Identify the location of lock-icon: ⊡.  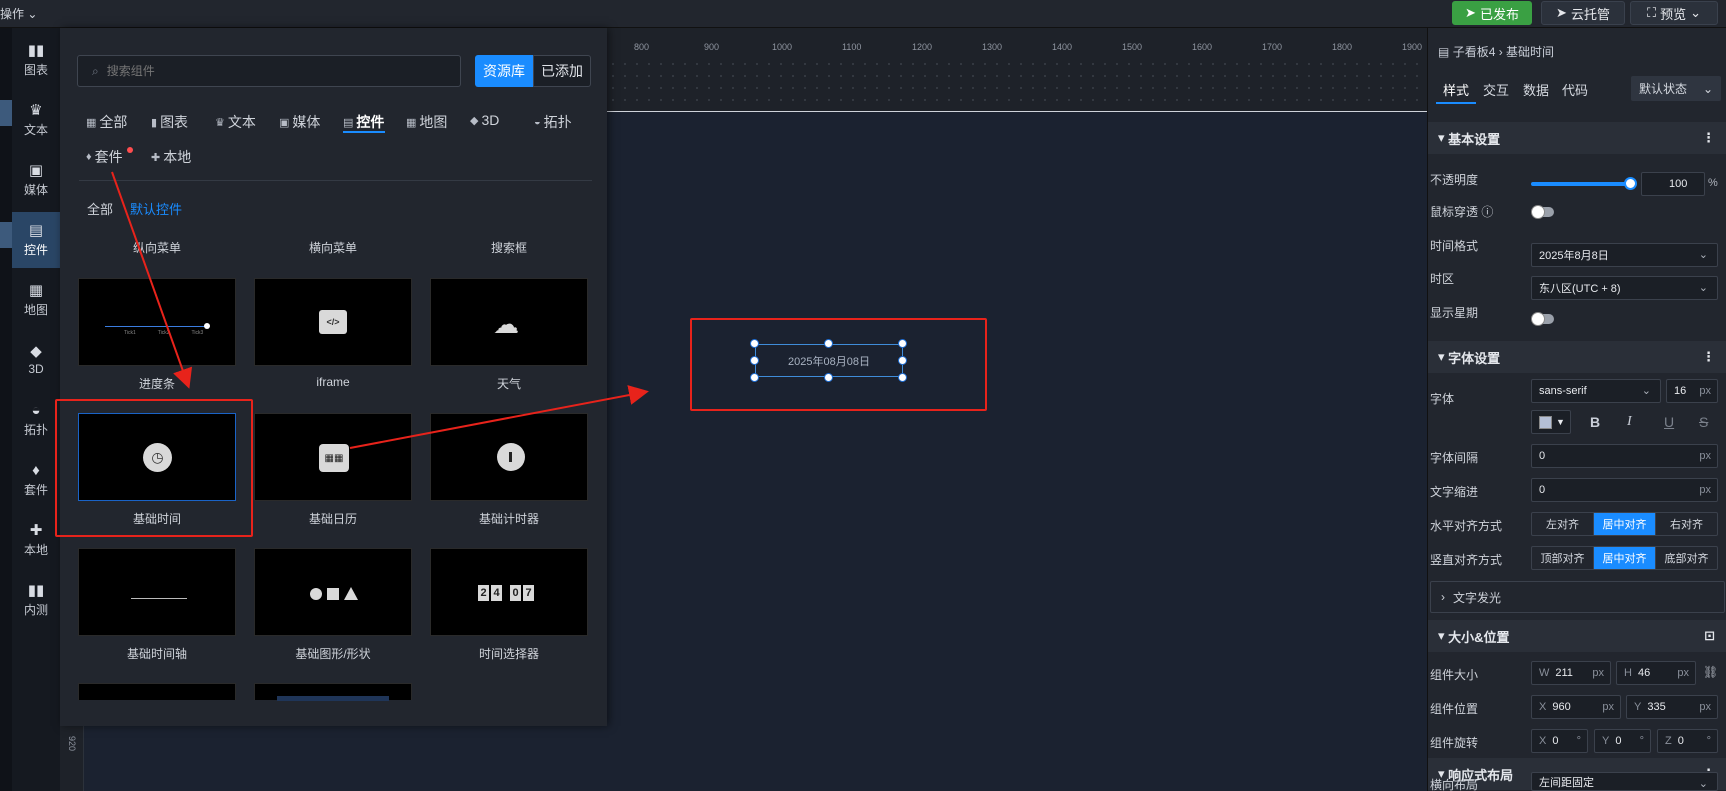
(1709, 636).